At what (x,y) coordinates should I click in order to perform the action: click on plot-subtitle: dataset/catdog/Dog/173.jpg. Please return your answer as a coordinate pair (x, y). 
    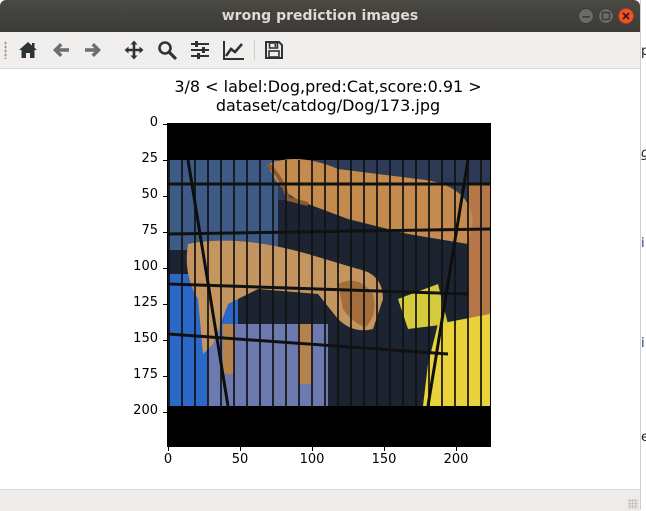
    Looking at the image, I should click on (328, 105).